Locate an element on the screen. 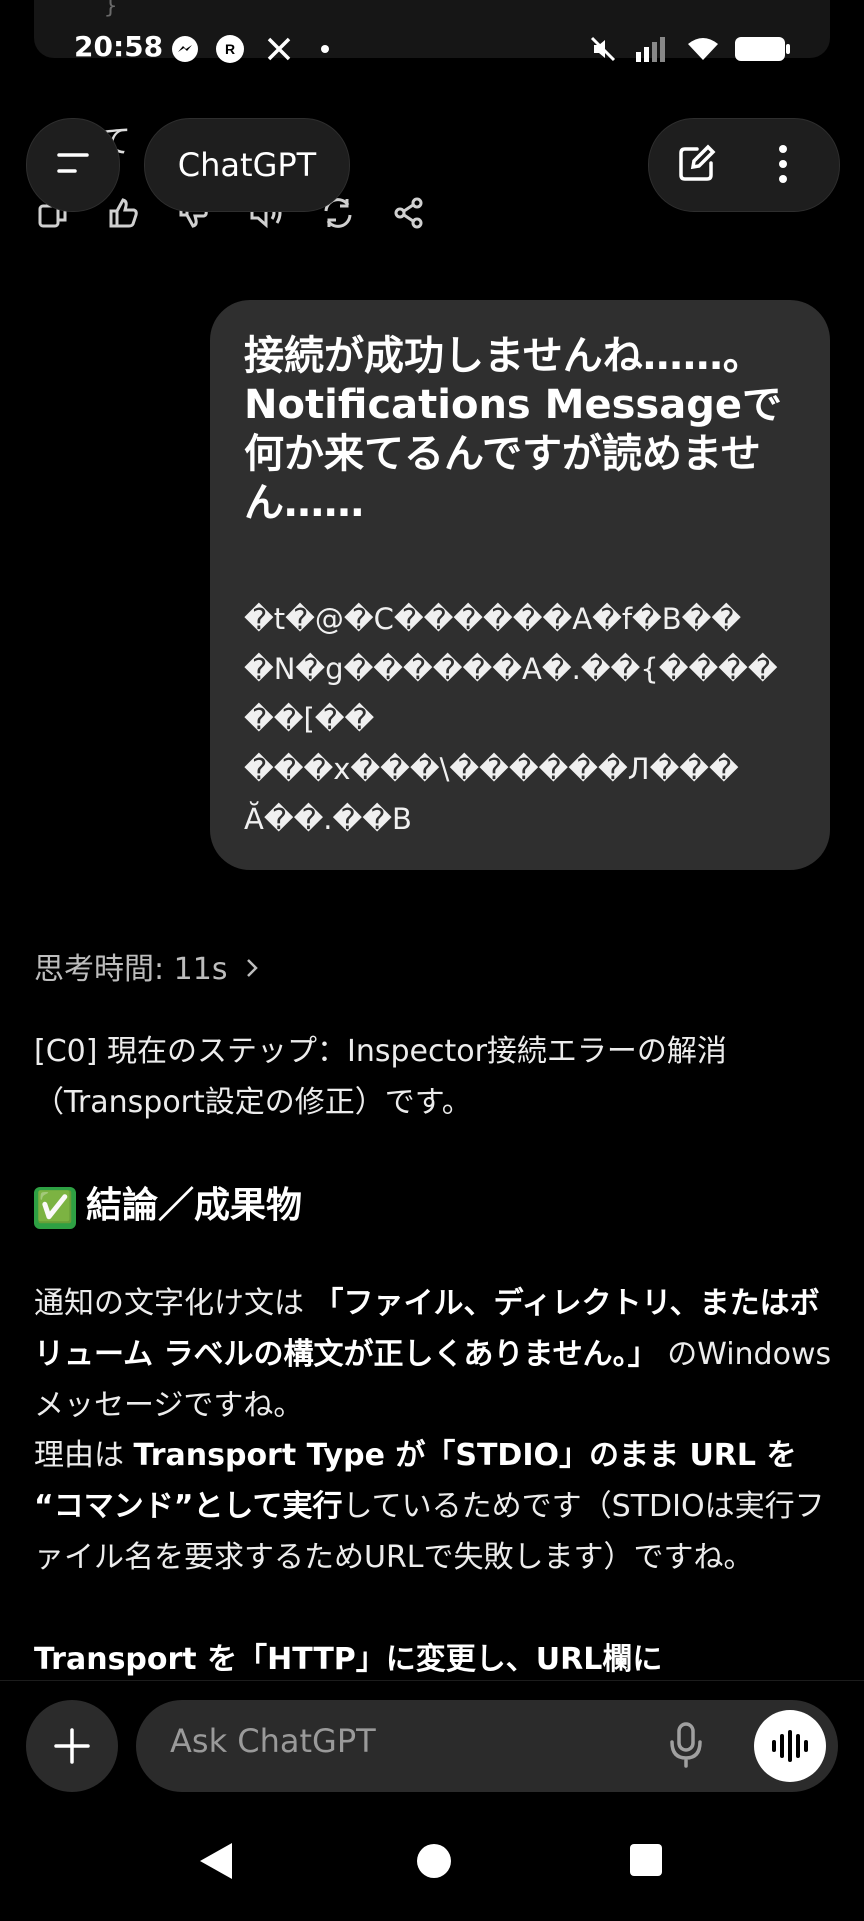 The image size is (864, 1921). garbled-line: ��[�� is located at coordinates (309, 719).